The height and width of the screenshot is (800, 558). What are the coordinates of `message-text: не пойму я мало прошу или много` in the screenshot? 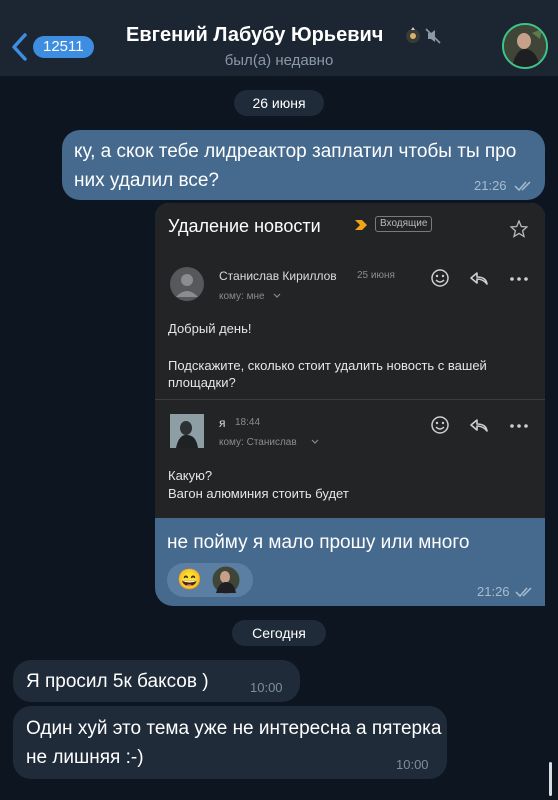 It's located at (318, 542).